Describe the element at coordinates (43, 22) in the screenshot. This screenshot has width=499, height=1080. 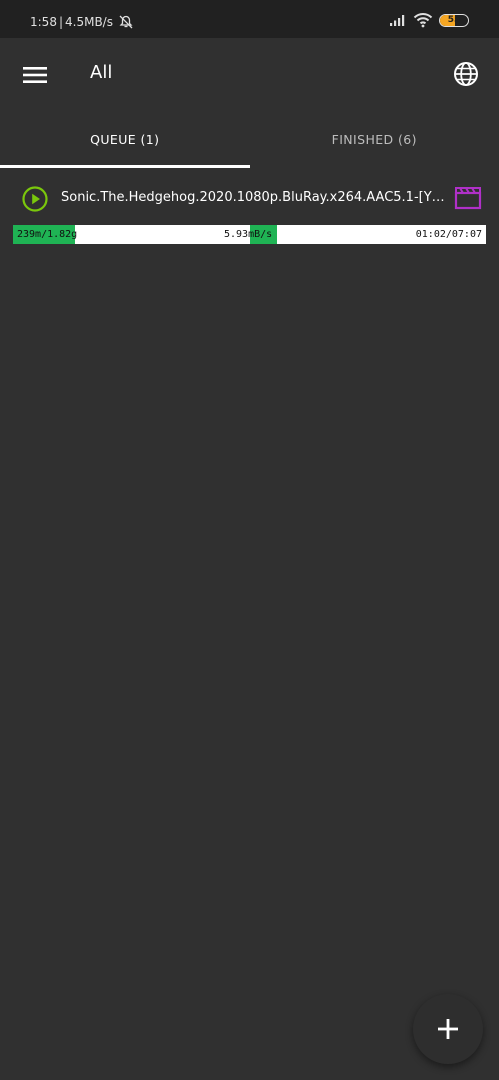
I see `status-time: 1:58` at that location.